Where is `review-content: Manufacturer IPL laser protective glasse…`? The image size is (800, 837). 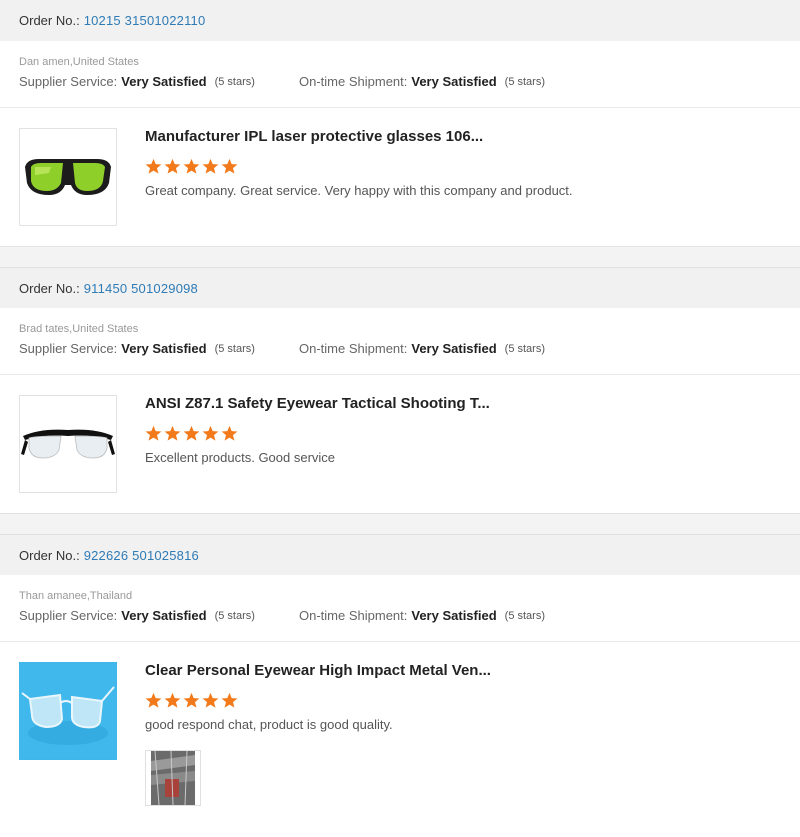 review-content: Manufacturer IPL laser protective glasse… is located at coordinates (463, 177).